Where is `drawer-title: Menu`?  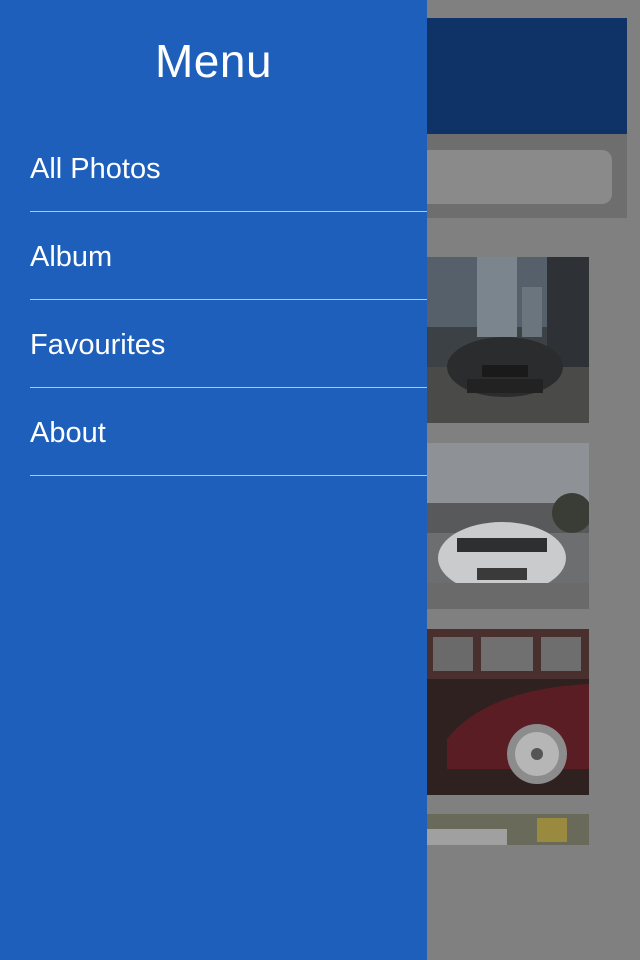
drawer-title: Menu is located at coordinates (213, 61).